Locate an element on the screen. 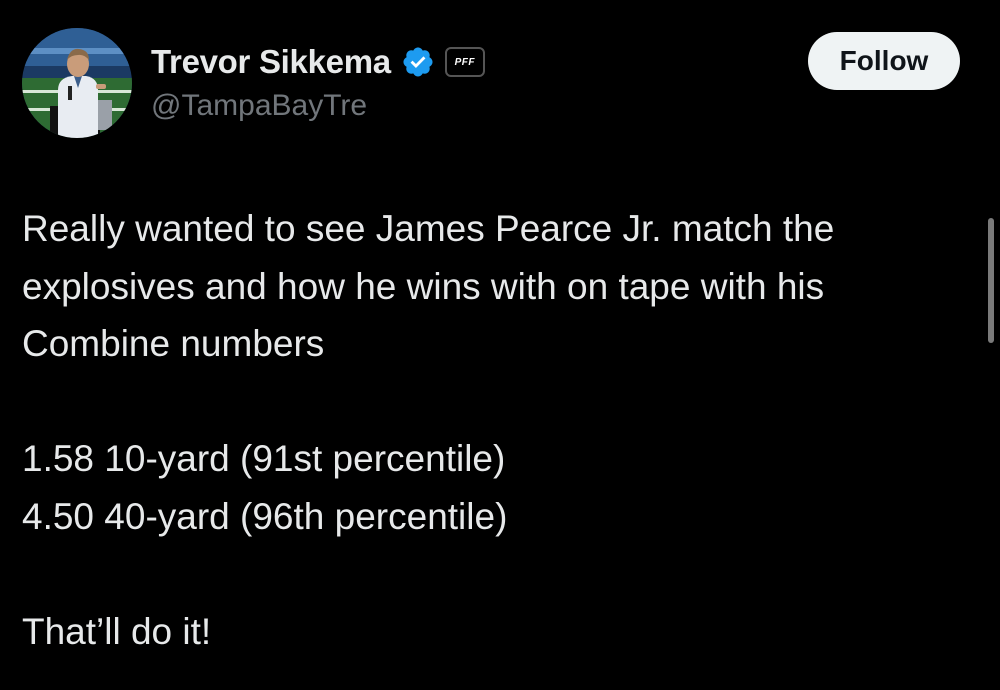  affiliate-badge-label: PFF is located at coordinates (464, 62).